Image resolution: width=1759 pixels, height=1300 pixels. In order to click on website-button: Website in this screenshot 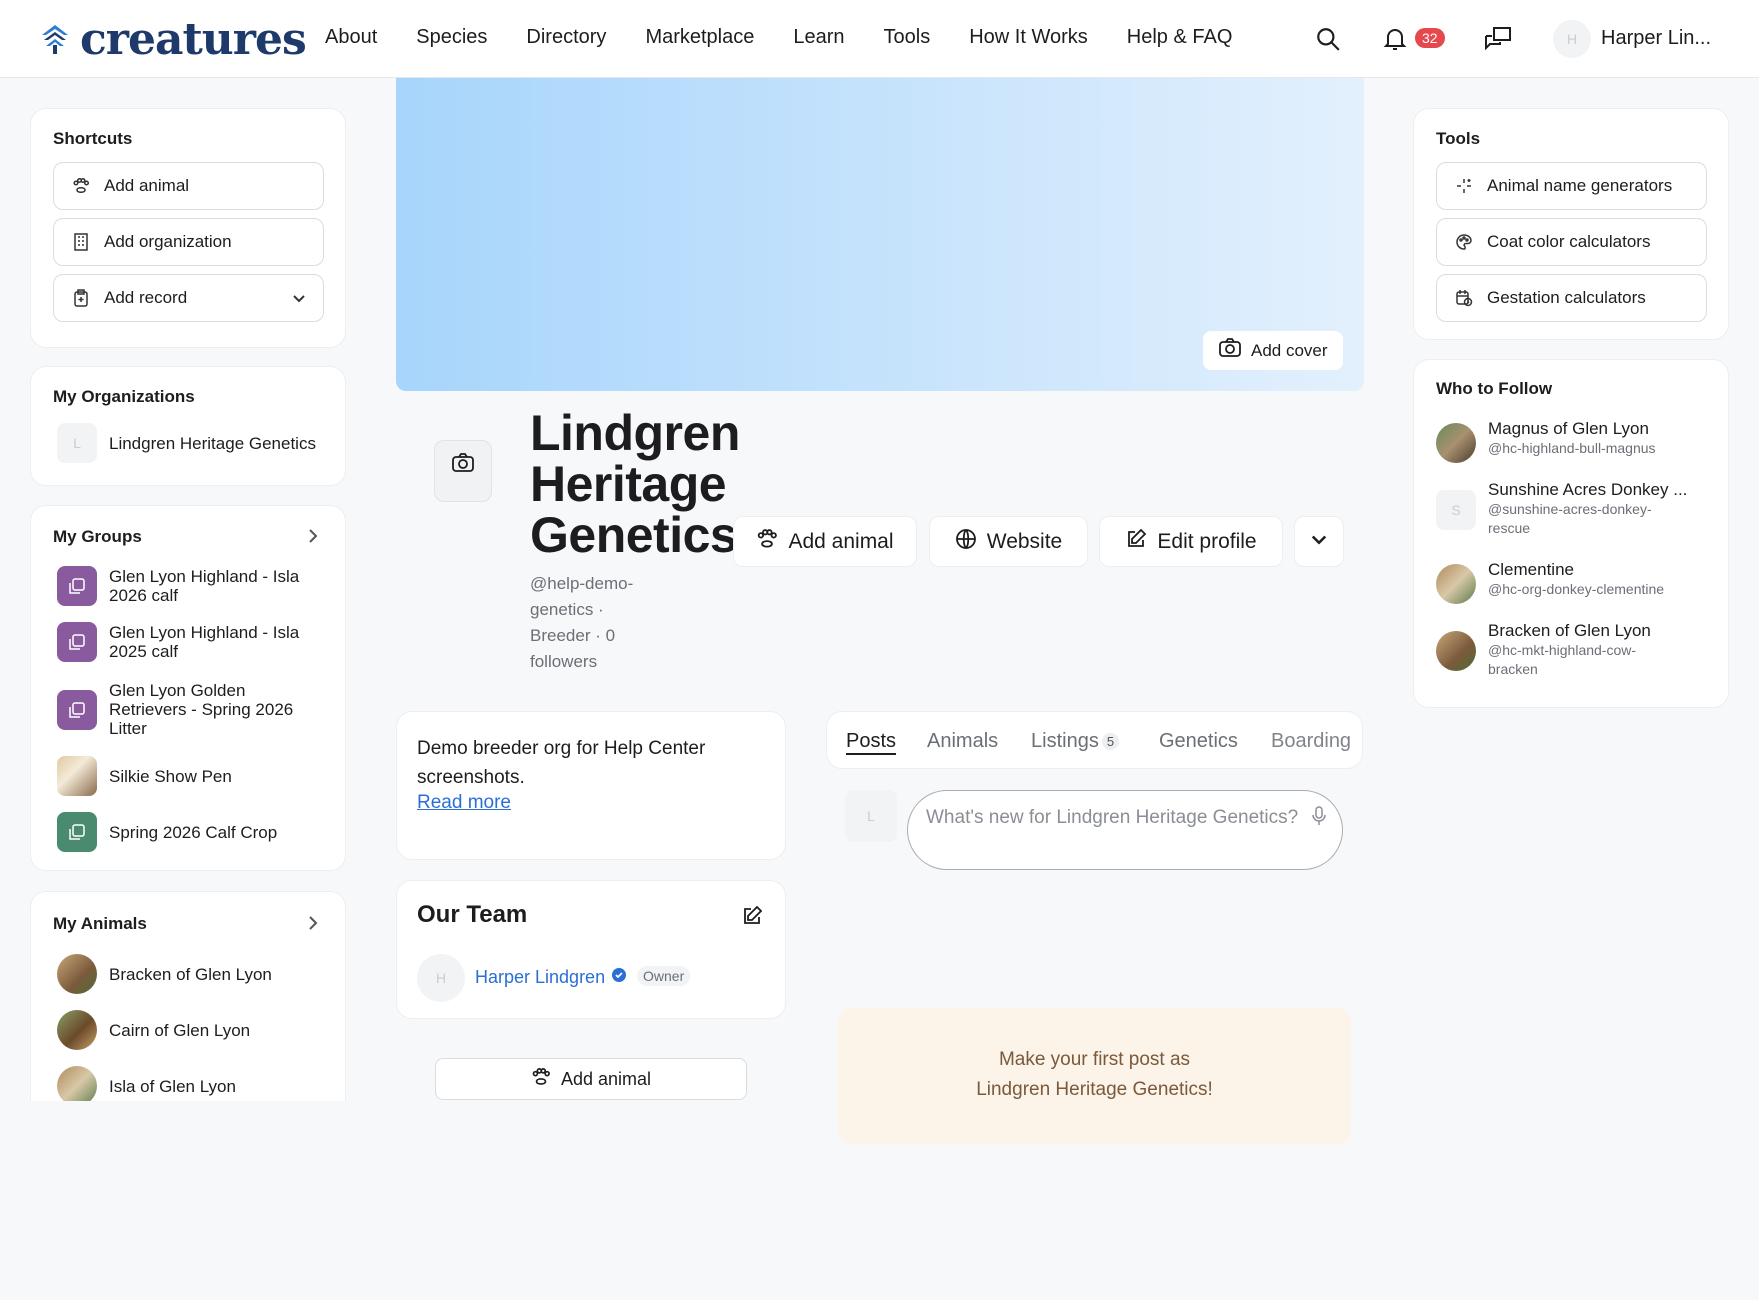, I will do `click(1008, 541)`.